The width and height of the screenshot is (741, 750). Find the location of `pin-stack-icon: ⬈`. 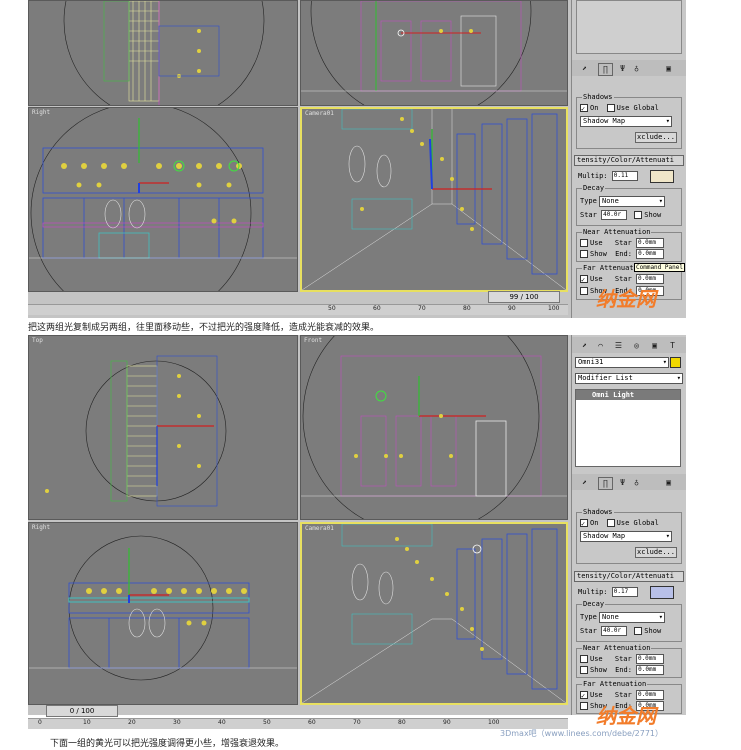

pin-stack-icon: ⬈ is located at coordinates (584, 482).